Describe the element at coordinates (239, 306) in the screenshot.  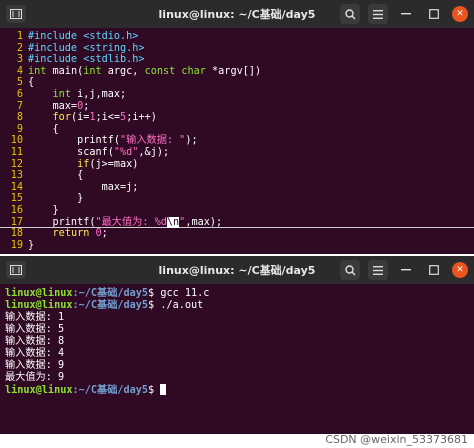
I see `terminal-command-line: linux@linux:~/C基础/day5$ ./a.out` at that location.